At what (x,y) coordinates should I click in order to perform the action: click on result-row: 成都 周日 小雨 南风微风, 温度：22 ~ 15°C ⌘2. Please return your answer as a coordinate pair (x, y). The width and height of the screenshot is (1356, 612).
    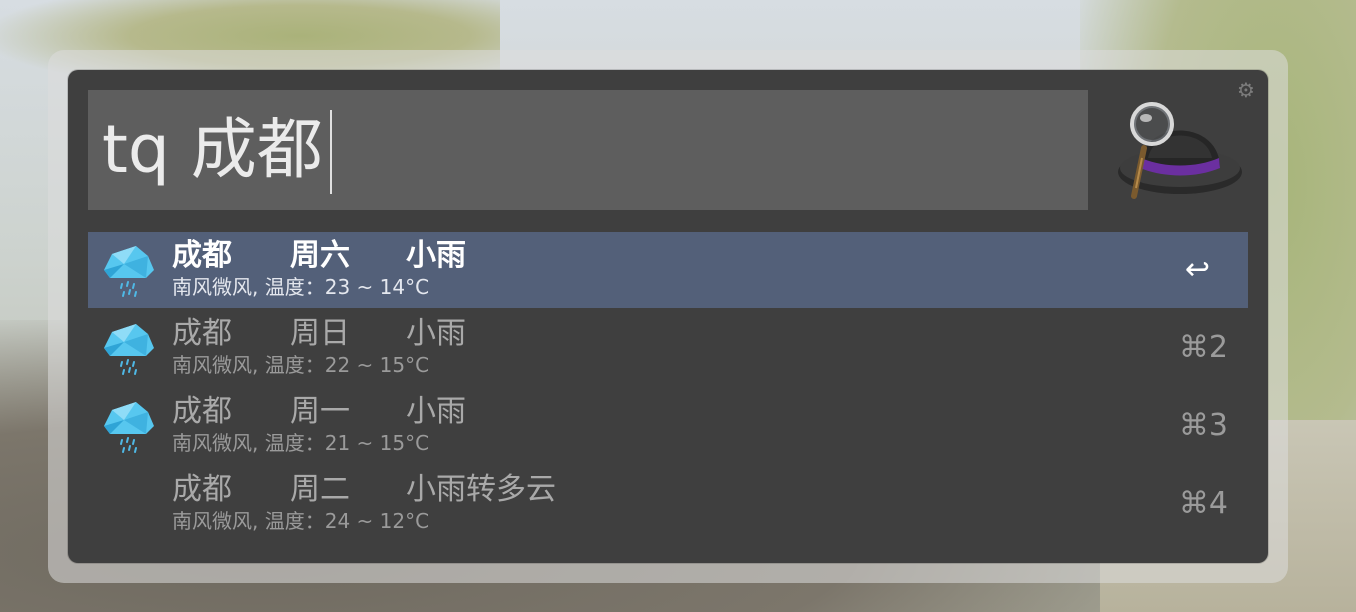
    Looking at the image, I should click on (668, 348).